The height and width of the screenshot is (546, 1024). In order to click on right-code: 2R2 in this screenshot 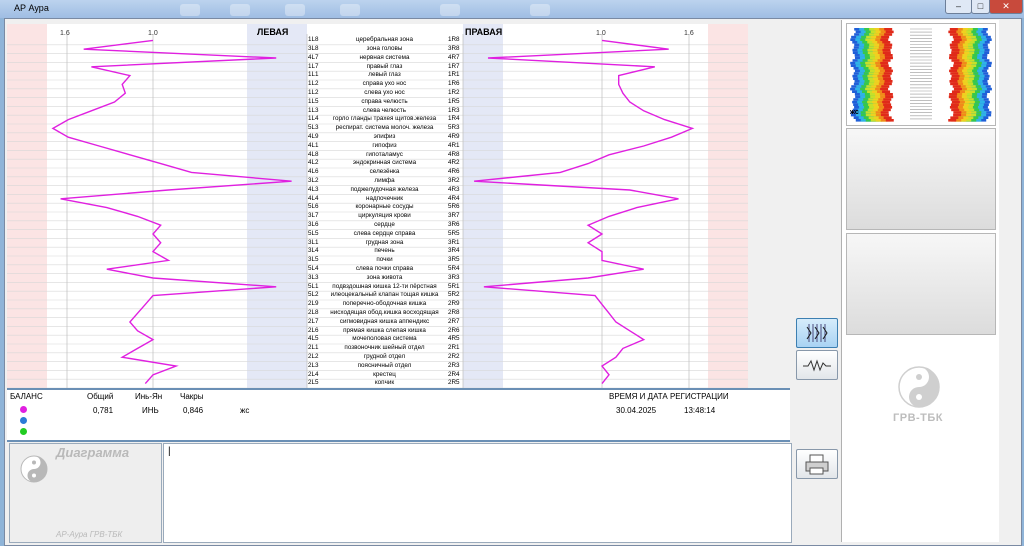, I will do `click(454, 356)`.